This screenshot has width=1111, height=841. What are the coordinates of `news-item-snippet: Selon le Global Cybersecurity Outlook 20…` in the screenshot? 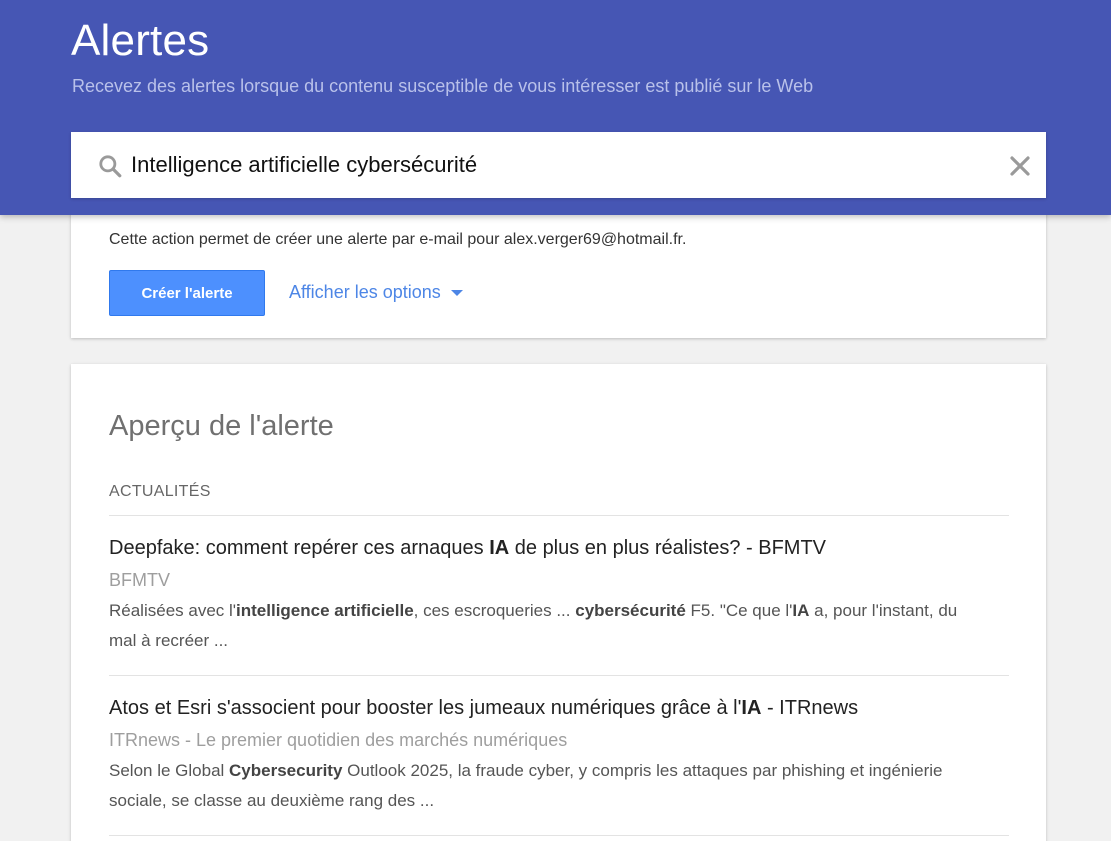 It's located at (549, 786).